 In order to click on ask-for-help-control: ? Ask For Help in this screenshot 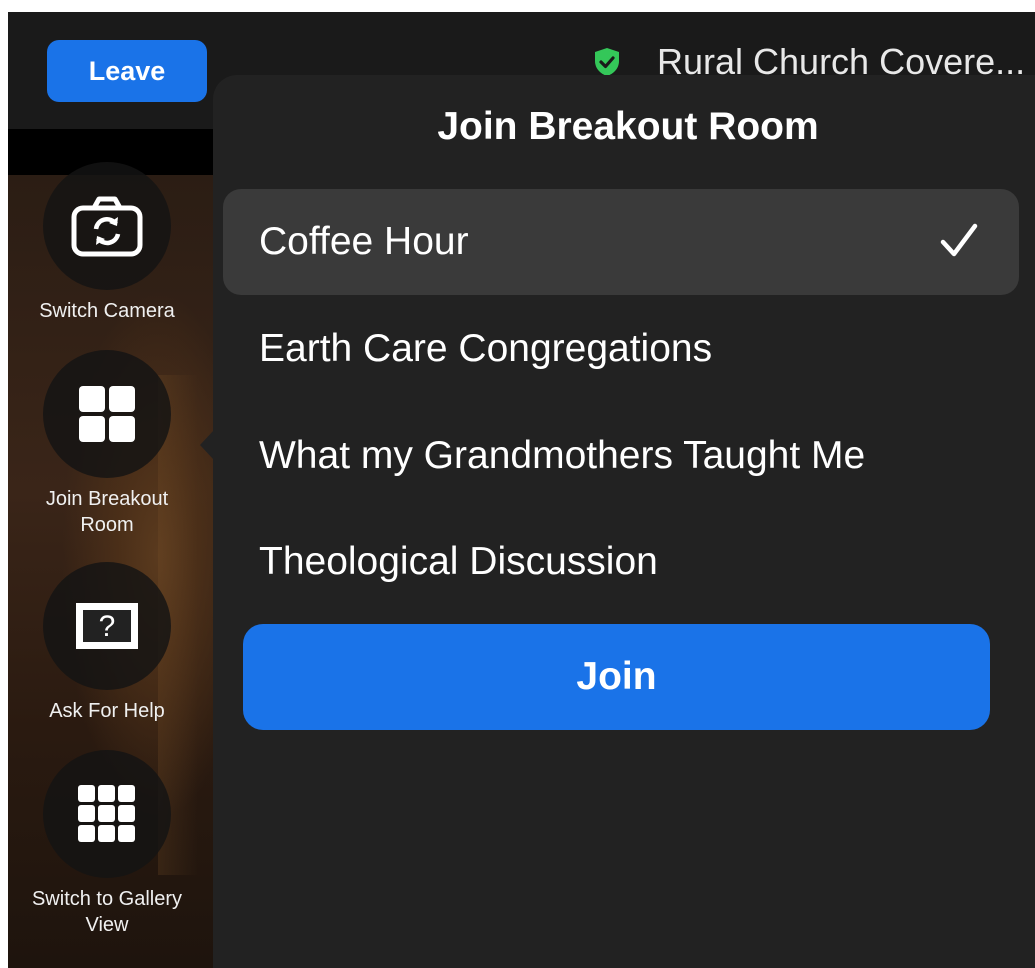, I will do `click(107, 643)`.